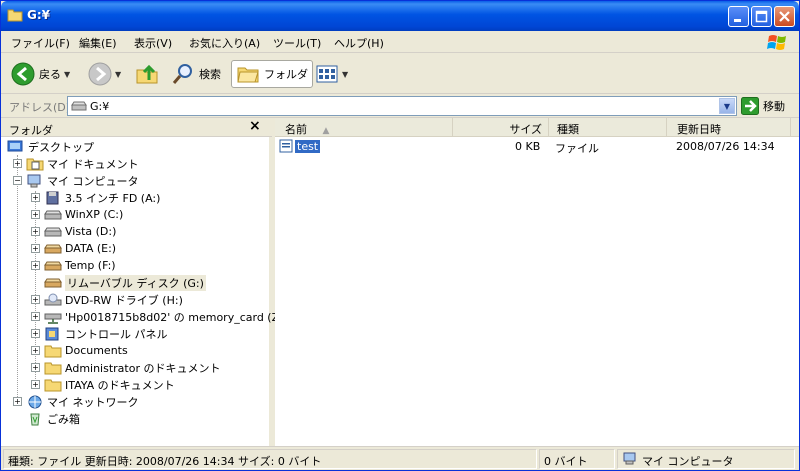 This screenshot has width=800, height=471. What do you see at coordinates (53, 418) in the screenshot?
I see `tree-item-recycle-bin: ごみ箱` at bounding box center [53, 418].